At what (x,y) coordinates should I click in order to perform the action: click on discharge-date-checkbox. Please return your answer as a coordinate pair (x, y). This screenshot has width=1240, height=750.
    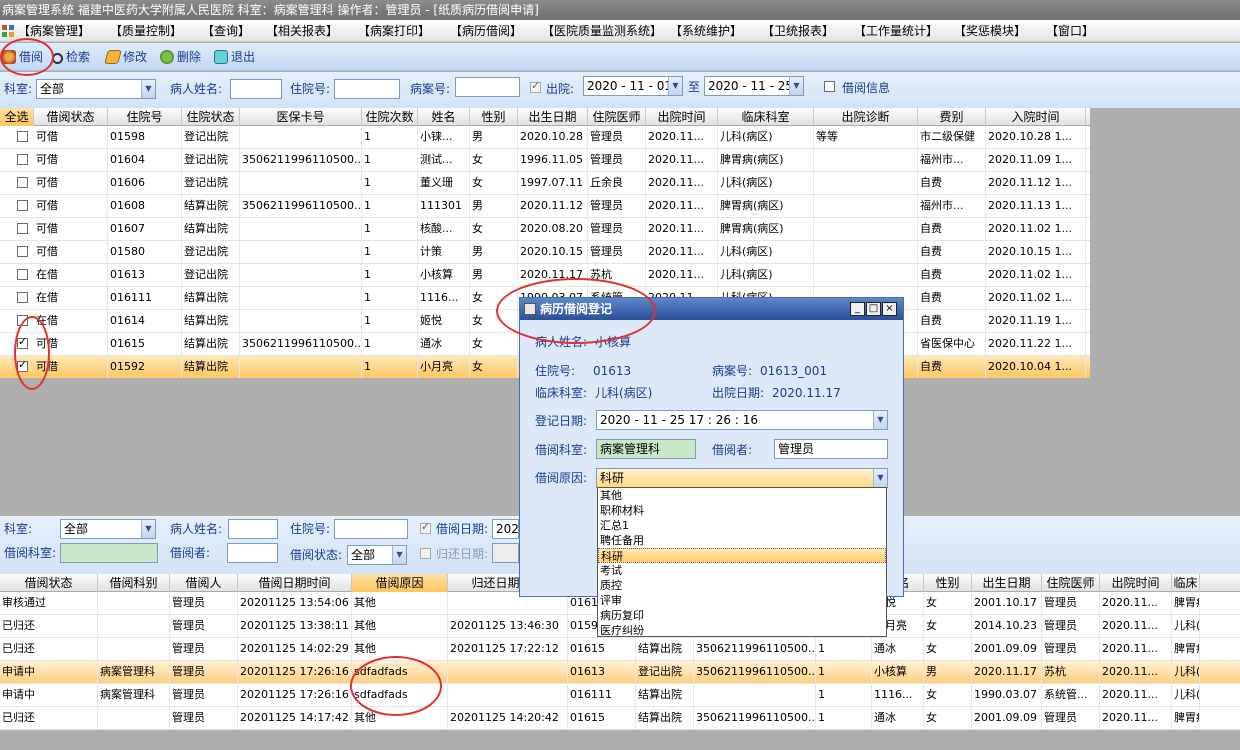
    Looking at the image, I should click on (535, 86).